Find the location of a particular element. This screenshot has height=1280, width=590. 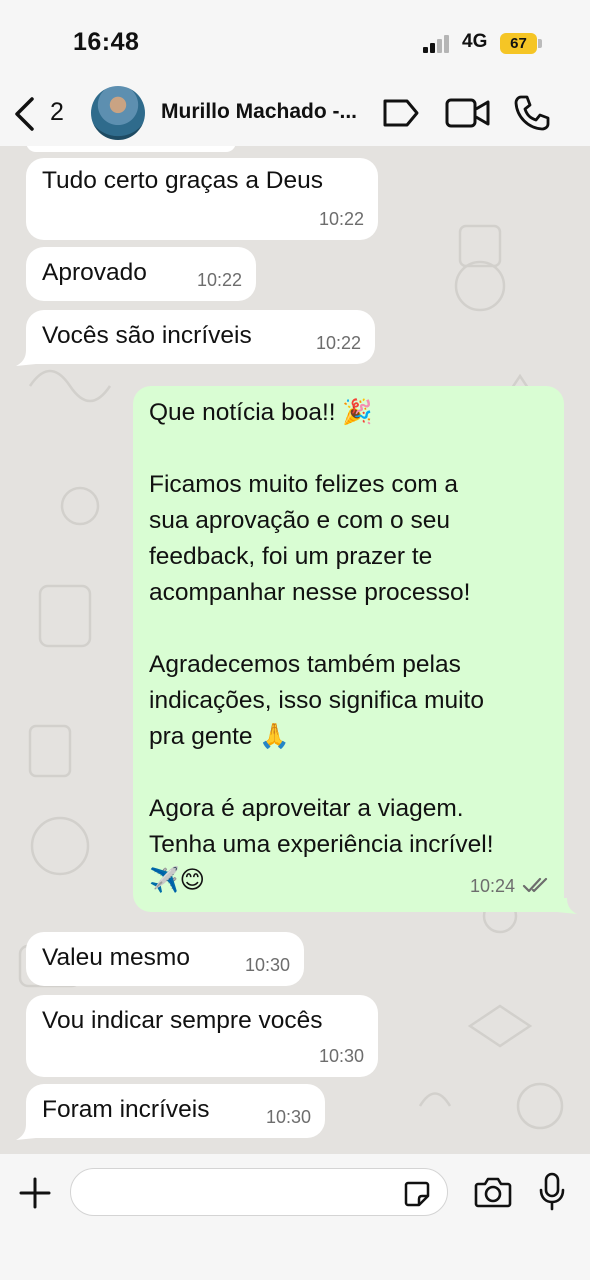

message-text: Vou indicar sempre vocês is located at coordinates (182, 1020).